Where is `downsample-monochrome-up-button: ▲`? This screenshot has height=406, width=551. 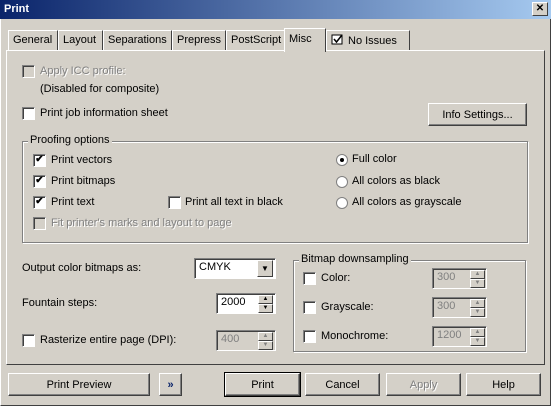
downsample-monochrome-up-button: ▲ is located at coordinates (477, 332).